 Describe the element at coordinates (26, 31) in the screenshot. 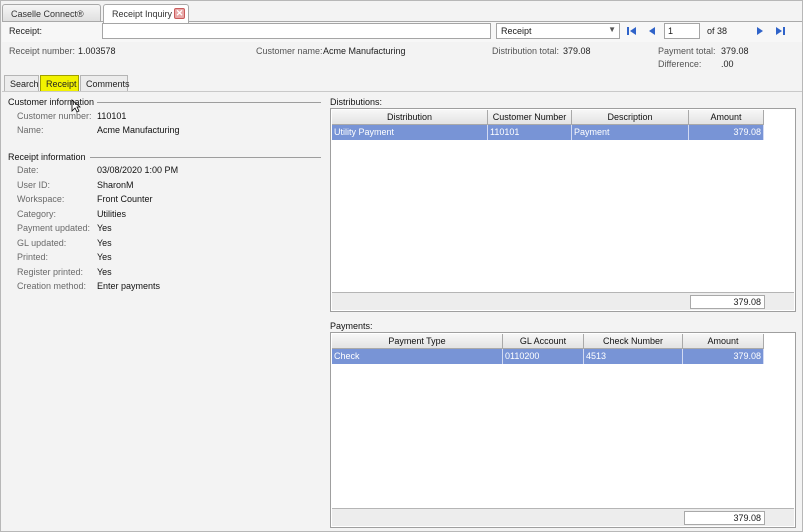

I see `receipt-label: Receipt:` at that location.